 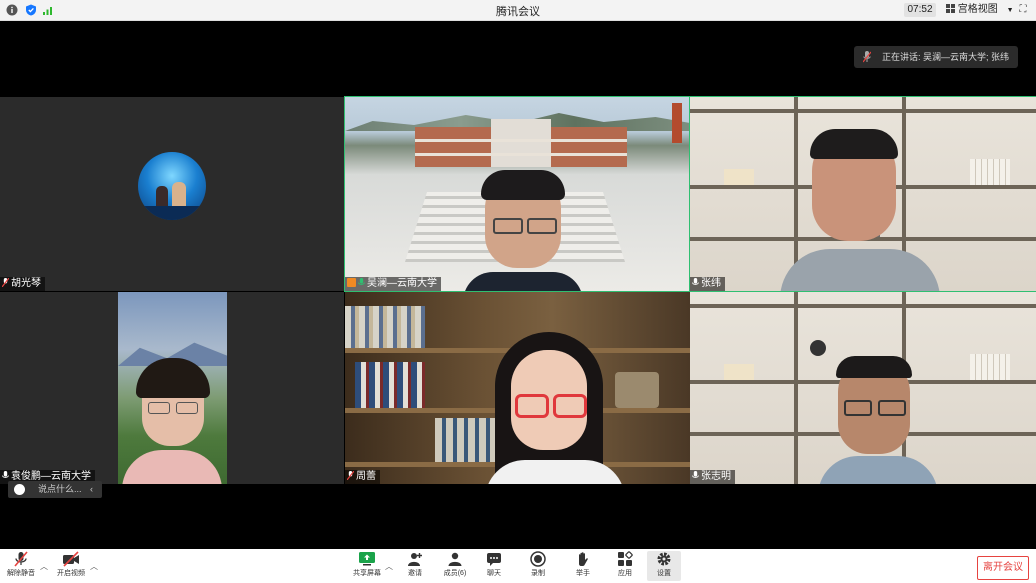 What do you see at coordinates (538, 573) in the screenshot?
I see `record-label: 录制` at bounding box center [538, 573].